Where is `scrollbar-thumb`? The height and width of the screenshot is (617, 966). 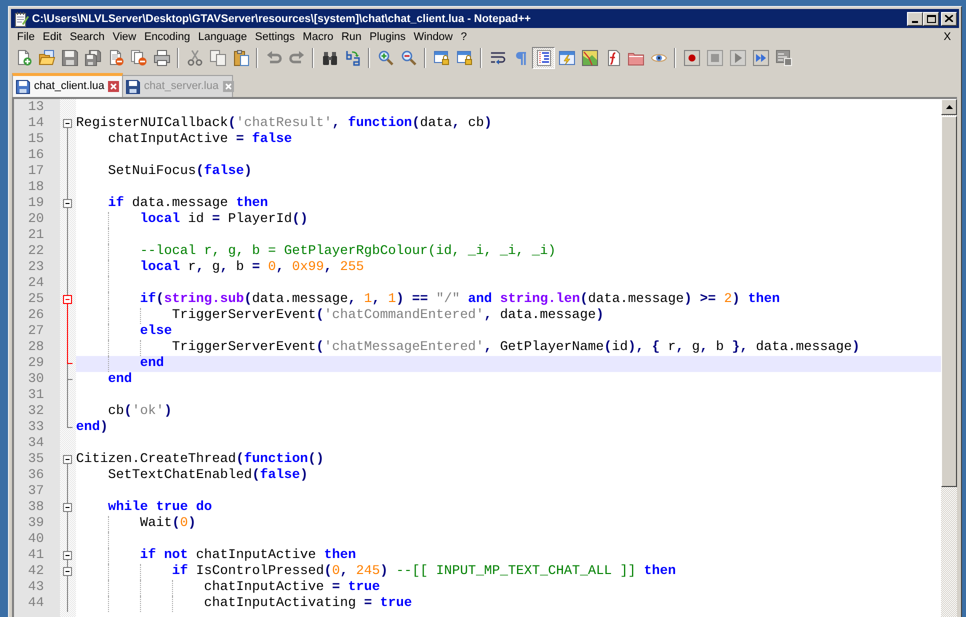
scrollbar-thumb is located at coordinates (949, 301).